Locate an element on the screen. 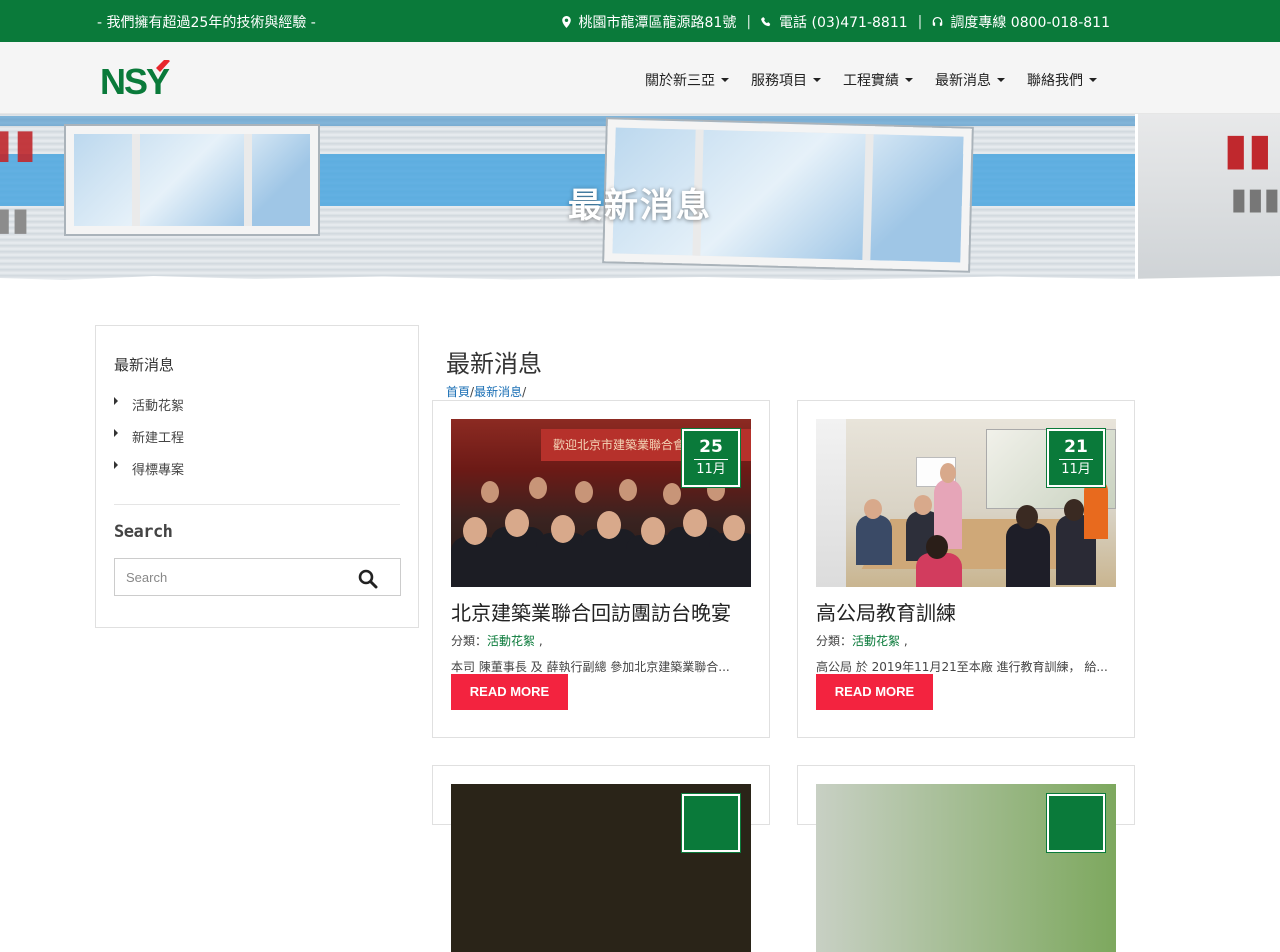  nav-news: 最新消息 is located at coordinates (970, 80).